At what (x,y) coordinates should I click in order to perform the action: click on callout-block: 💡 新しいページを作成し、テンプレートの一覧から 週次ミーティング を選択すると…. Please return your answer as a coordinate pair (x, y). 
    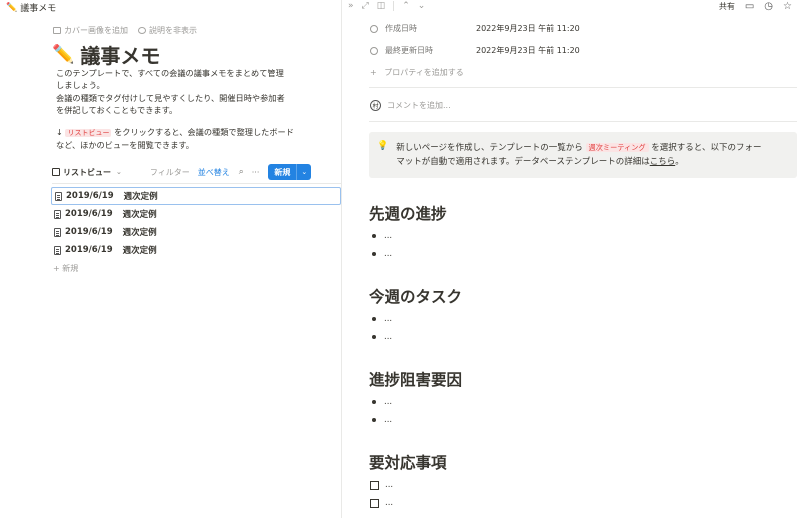
    Looking at the image, I should click on (583, 155).